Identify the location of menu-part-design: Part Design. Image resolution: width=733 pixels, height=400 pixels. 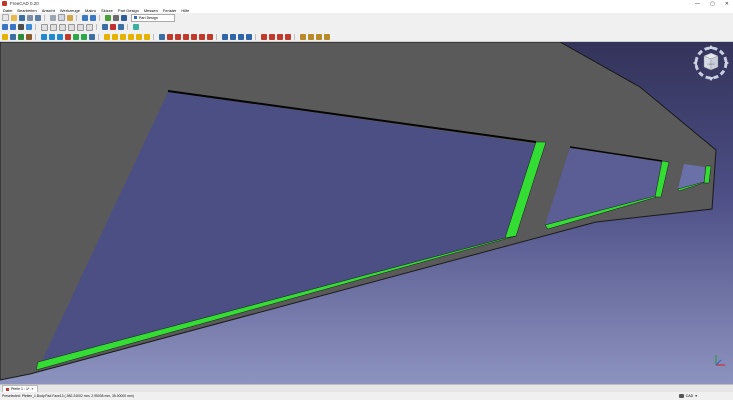
(128, 10).